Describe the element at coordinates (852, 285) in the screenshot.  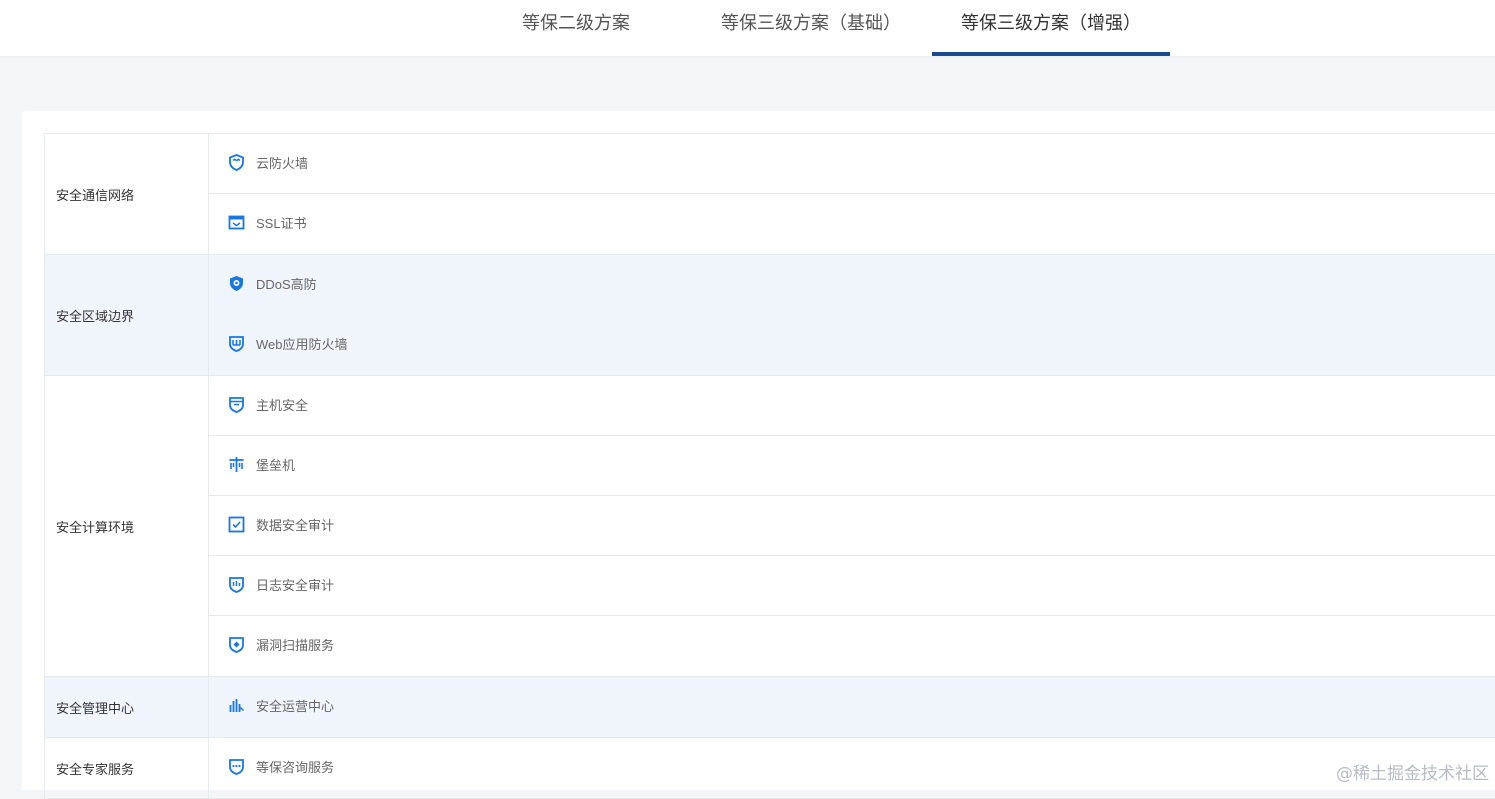
I see `list-item-ddos-protection: DDoS高防` at that location.